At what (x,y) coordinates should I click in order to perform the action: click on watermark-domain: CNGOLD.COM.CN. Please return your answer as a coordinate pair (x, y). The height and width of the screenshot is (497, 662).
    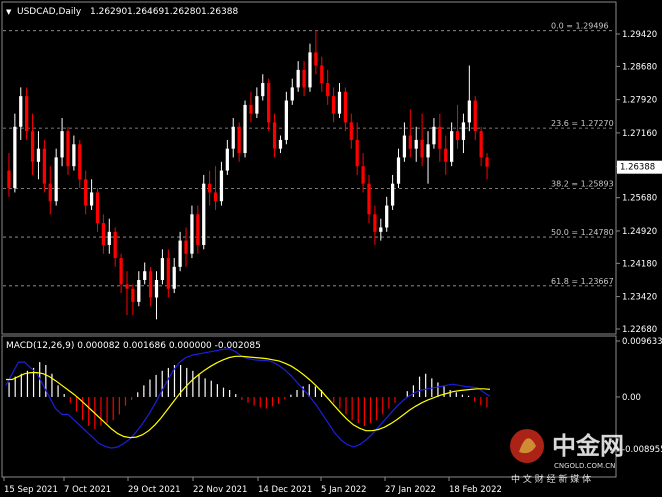
    Looking at the image, I should click on (584, 466).